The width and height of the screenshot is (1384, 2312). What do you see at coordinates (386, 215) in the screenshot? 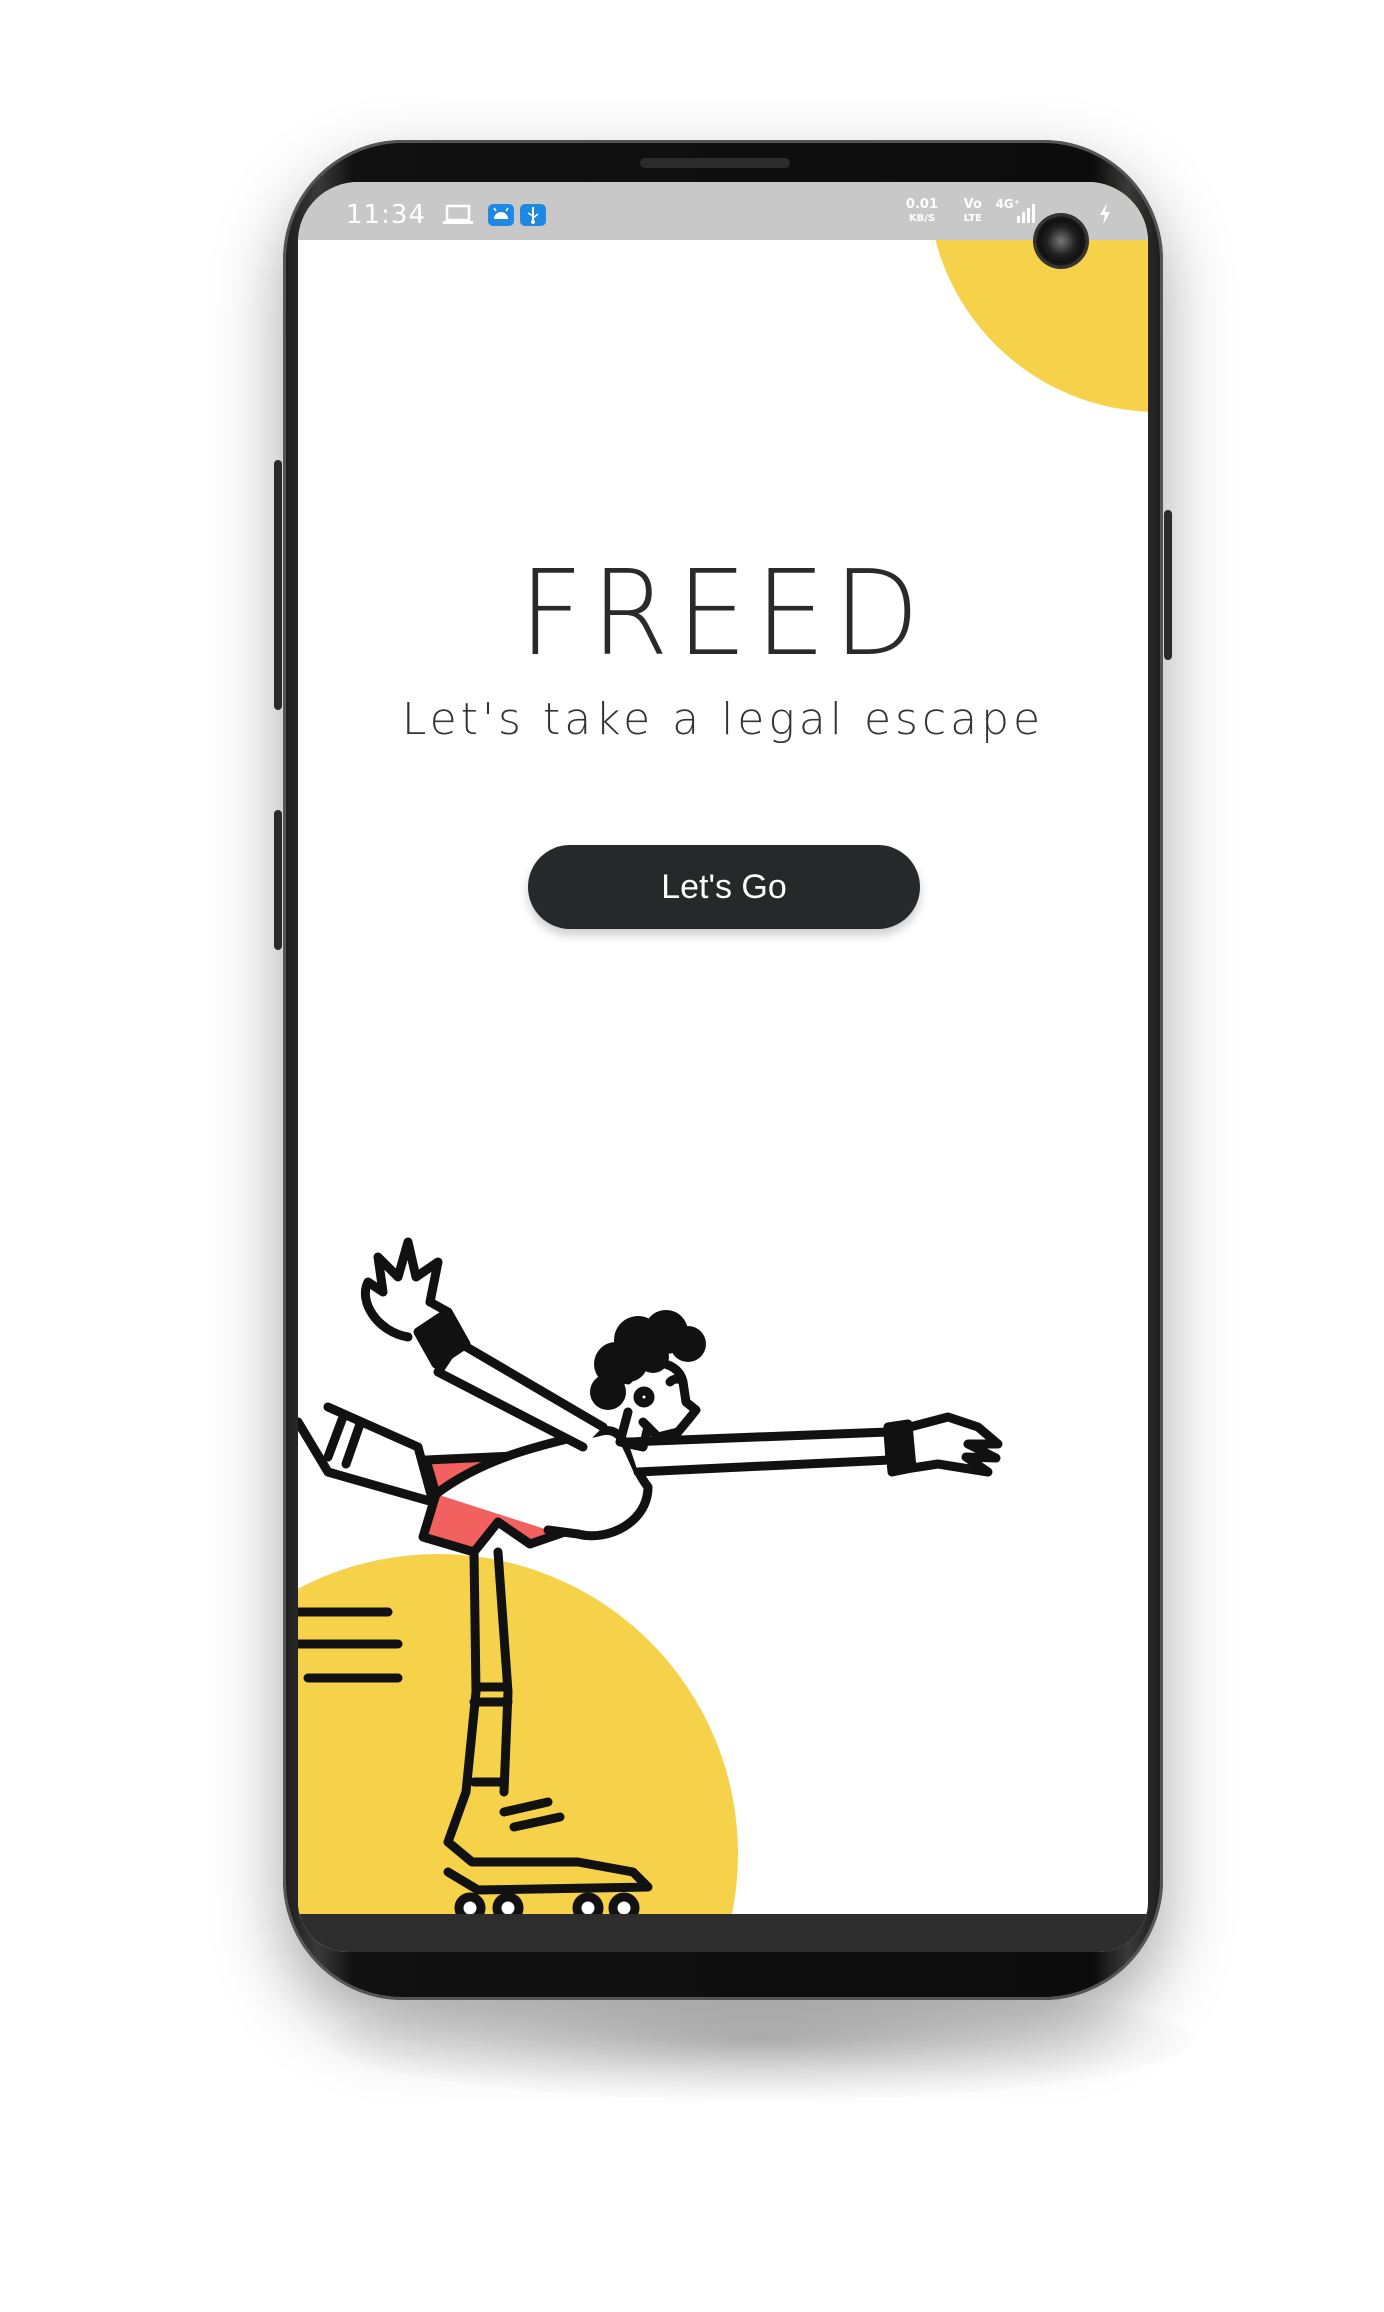
I see `status-time: 11:34` at bounding box center [386, 215].